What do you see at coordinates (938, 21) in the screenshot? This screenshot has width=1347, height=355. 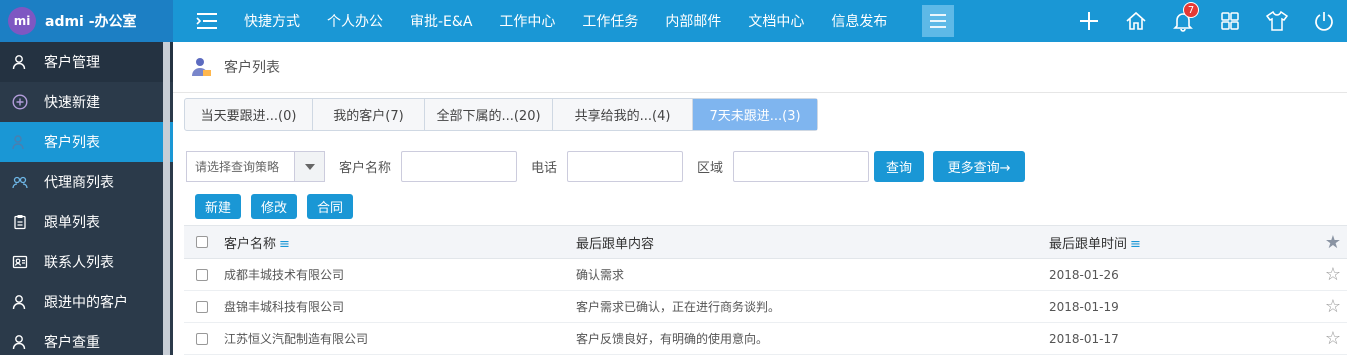 I see `more-menu-button` at bounding box center [938, 21].